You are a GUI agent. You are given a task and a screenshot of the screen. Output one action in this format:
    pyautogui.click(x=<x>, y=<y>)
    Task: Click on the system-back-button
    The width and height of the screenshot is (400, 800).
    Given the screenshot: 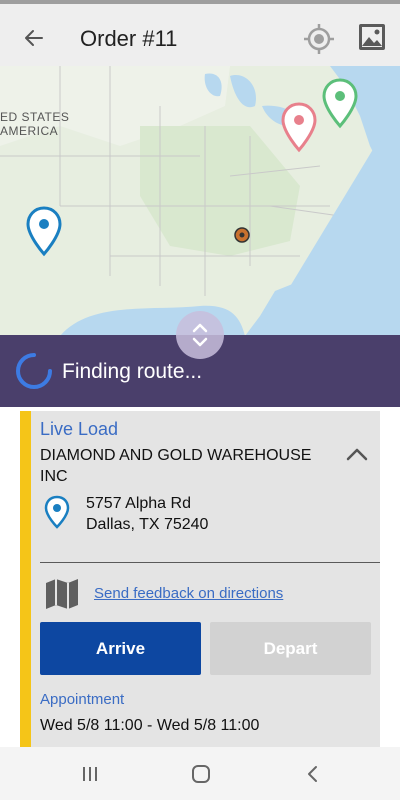 What is the action you would take?
    pyautogui.click(x=313, y=774)
    